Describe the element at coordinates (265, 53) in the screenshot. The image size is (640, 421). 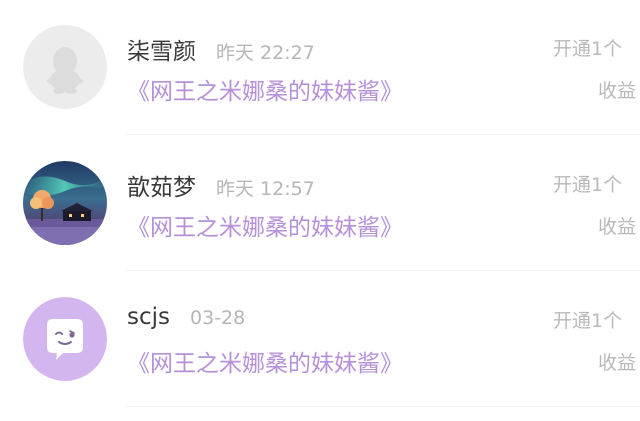
I see `timestamp: 昨天 22:27` at that location.